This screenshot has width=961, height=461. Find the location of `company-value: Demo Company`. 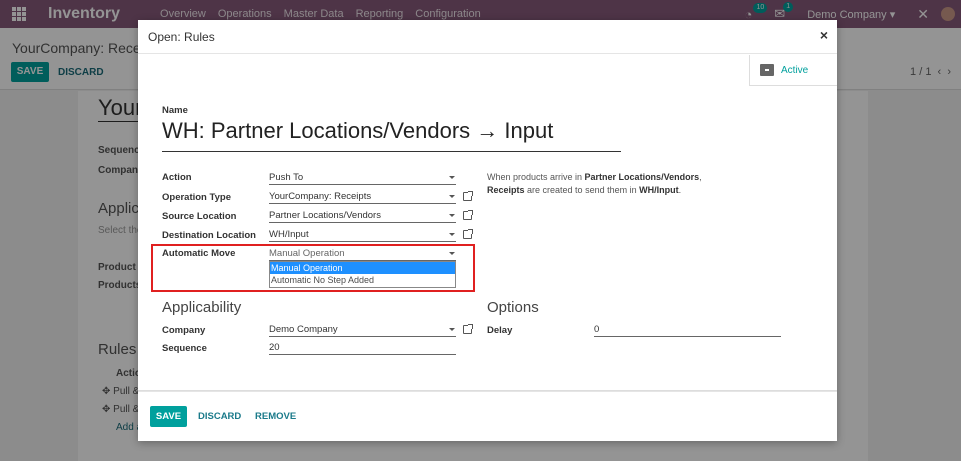

company-value: Demo Company is located at coordinates (303, 329).